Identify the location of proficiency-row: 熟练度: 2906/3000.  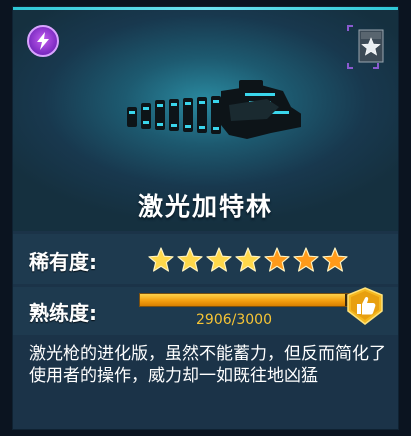
(205, 311).